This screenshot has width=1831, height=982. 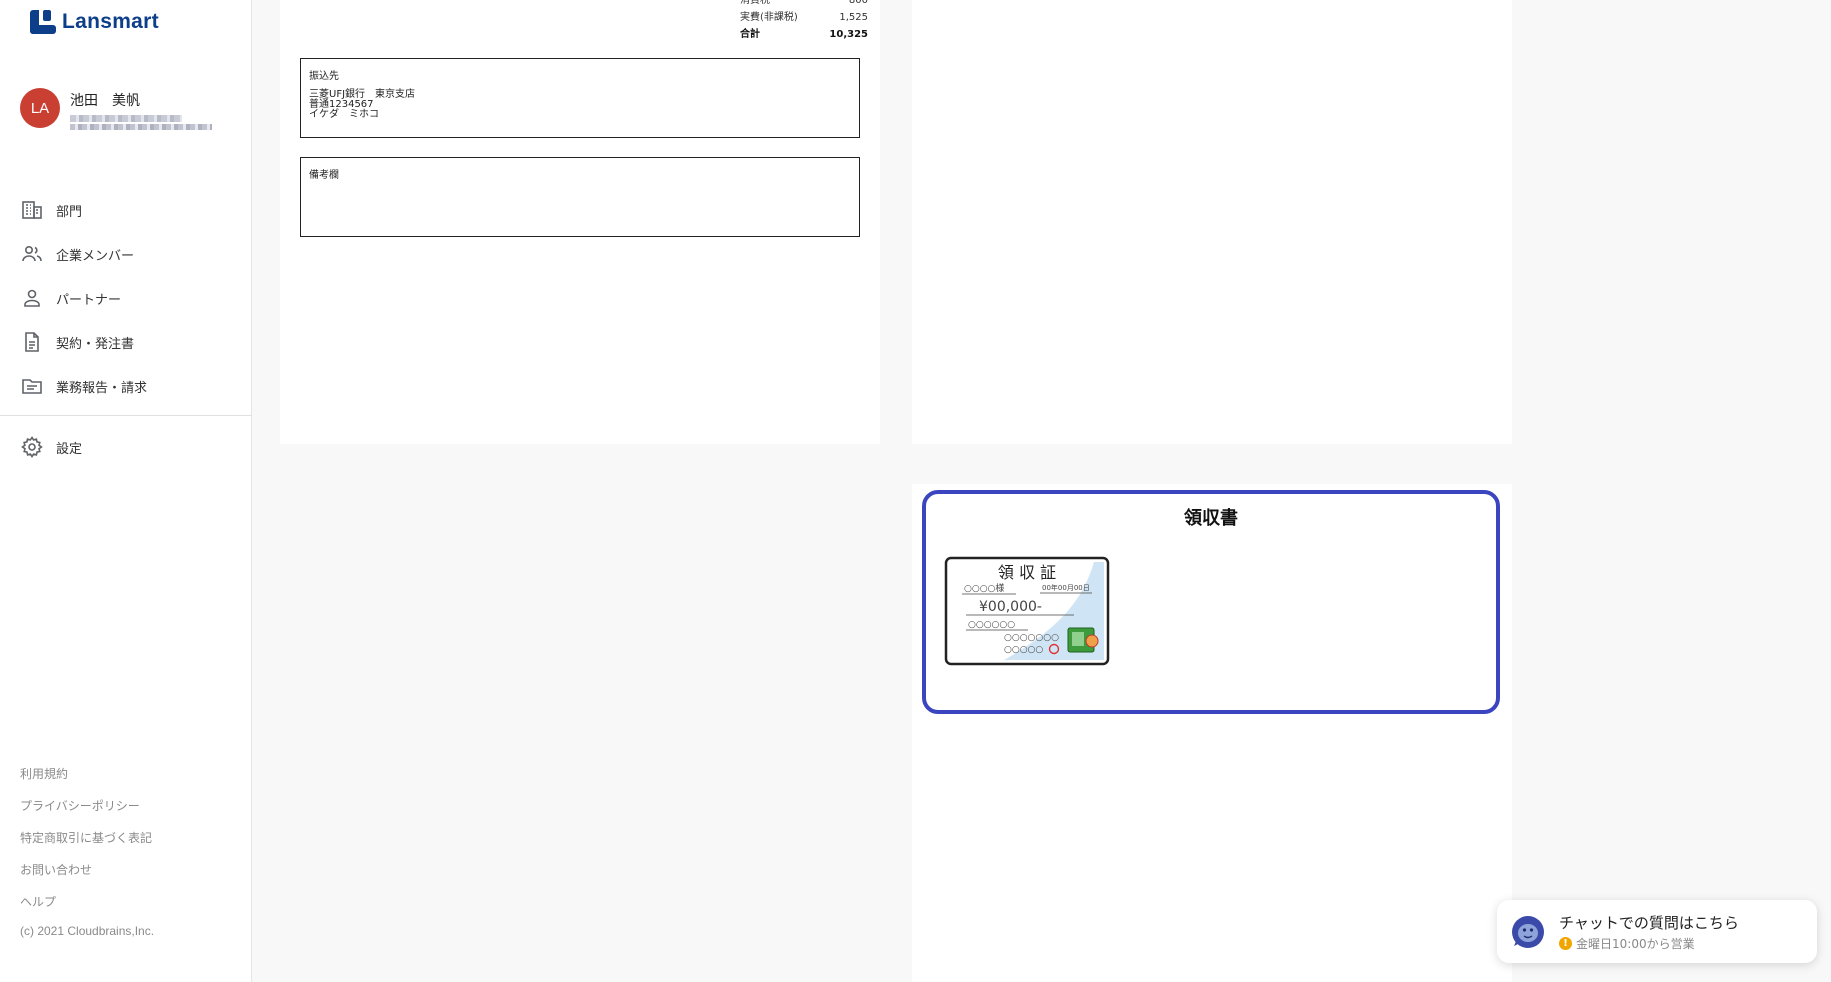 I want to click on help-link: ヘルプ, so click(x=86, y=908).